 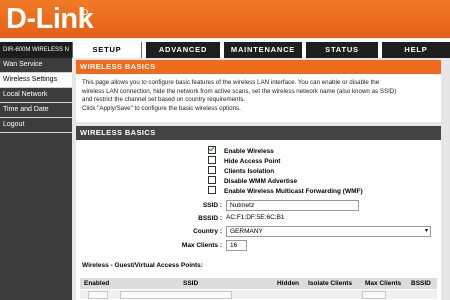 I want to click on tab-setup: SETUP, so click(x=107, y=50).